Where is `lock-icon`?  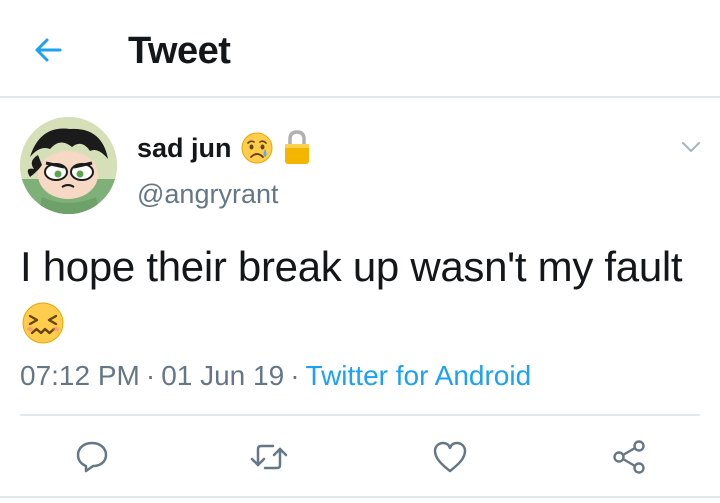 lock-icon is located at coordinates (296, 147).